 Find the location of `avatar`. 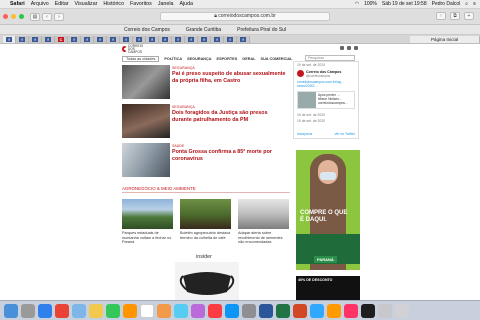

avatar is located at coordinates (300, 73).